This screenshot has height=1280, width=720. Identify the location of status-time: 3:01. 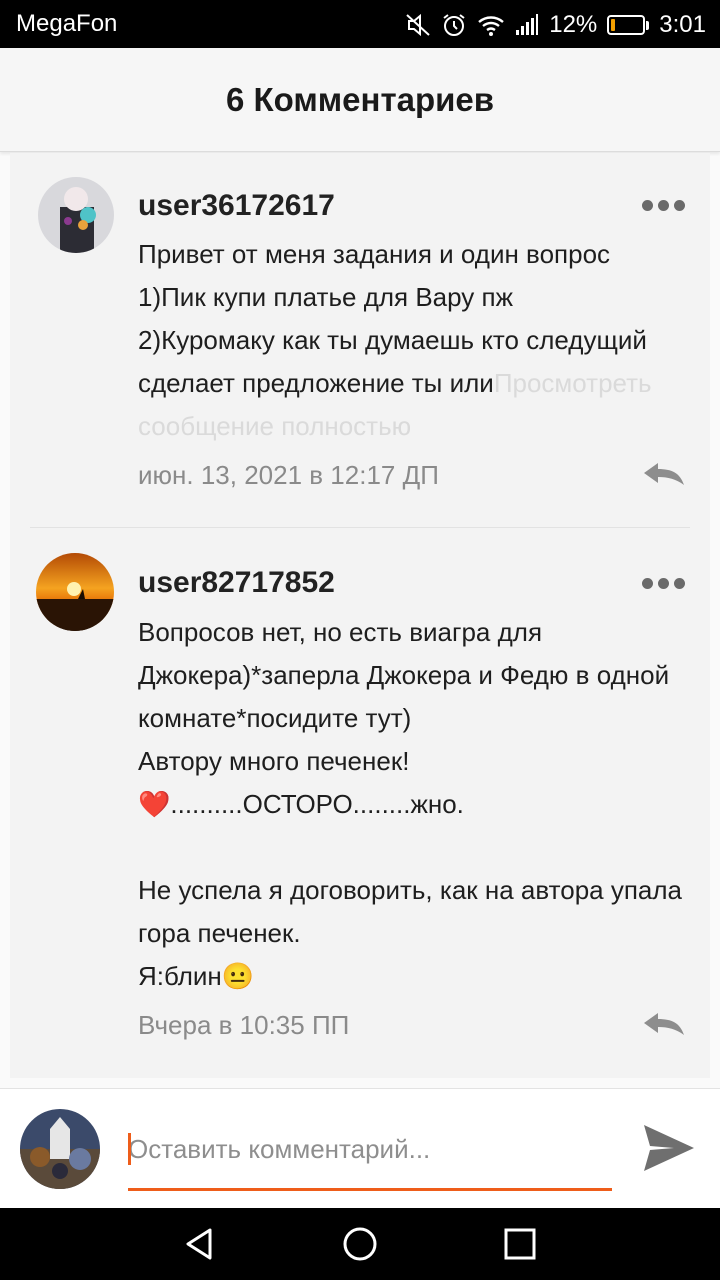
(682, 24).